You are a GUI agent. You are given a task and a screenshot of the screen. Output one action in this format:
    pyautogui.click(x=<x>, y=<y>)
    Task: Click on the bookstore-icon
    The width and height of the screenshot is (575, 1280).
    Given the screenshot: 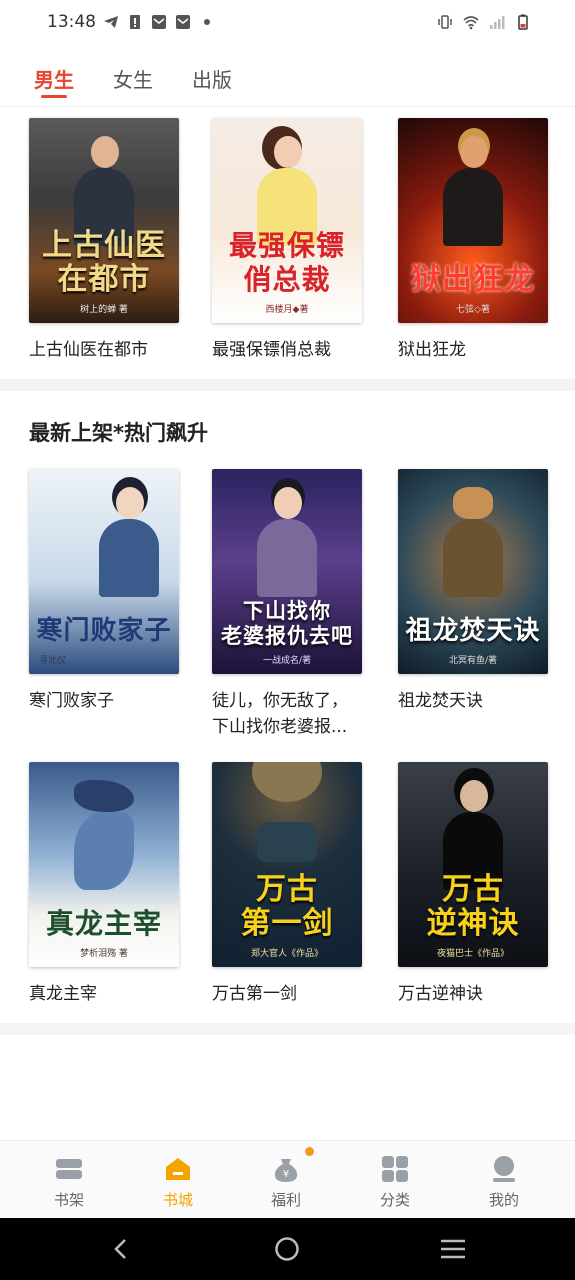 What is the action you would take?
    pyautogui.click(x=178, y=1169)
    